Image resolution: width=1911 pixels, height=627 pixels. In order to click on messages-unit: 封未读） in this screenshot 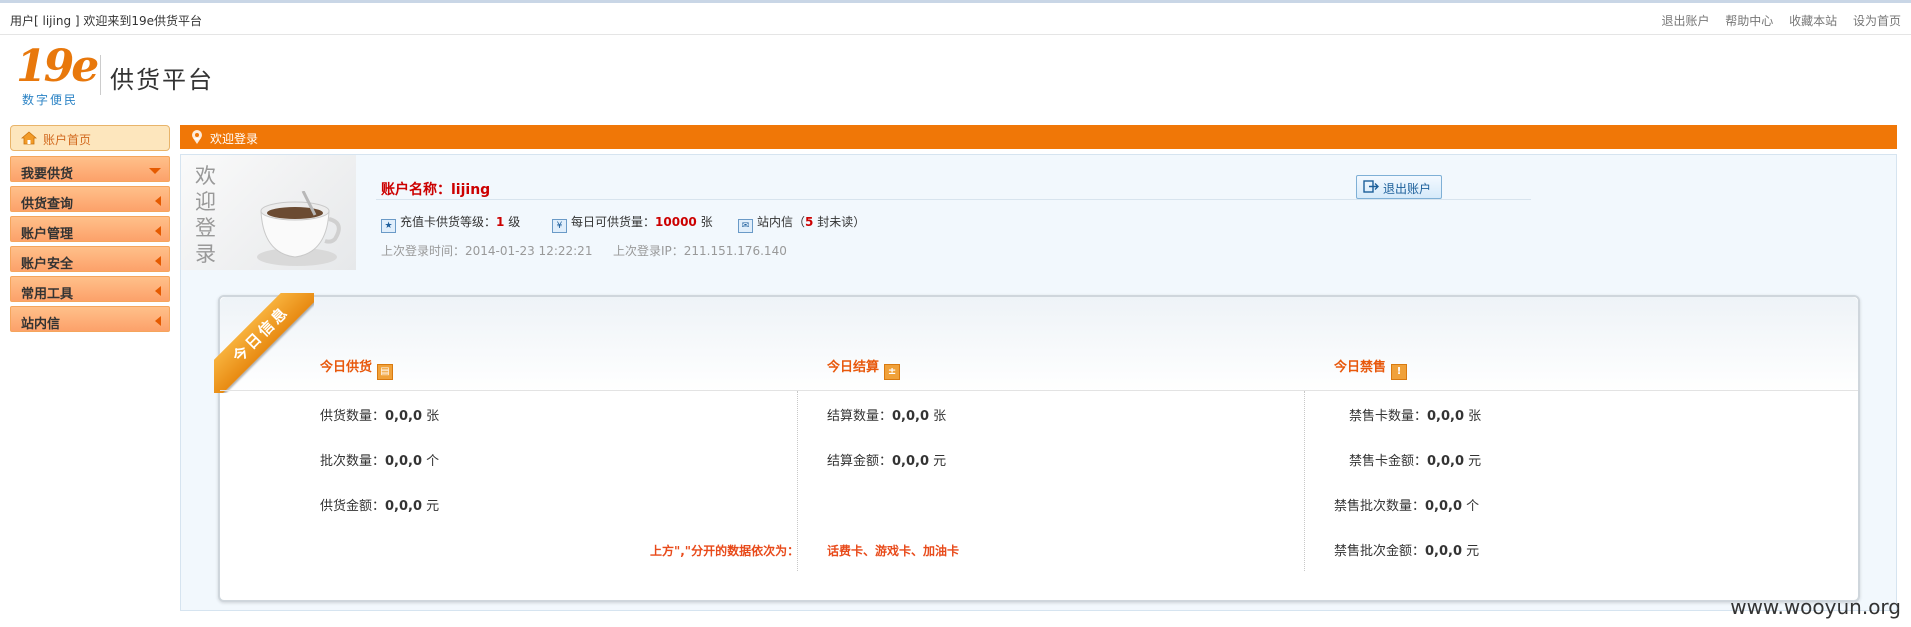, I will do `click(839, 222)`.